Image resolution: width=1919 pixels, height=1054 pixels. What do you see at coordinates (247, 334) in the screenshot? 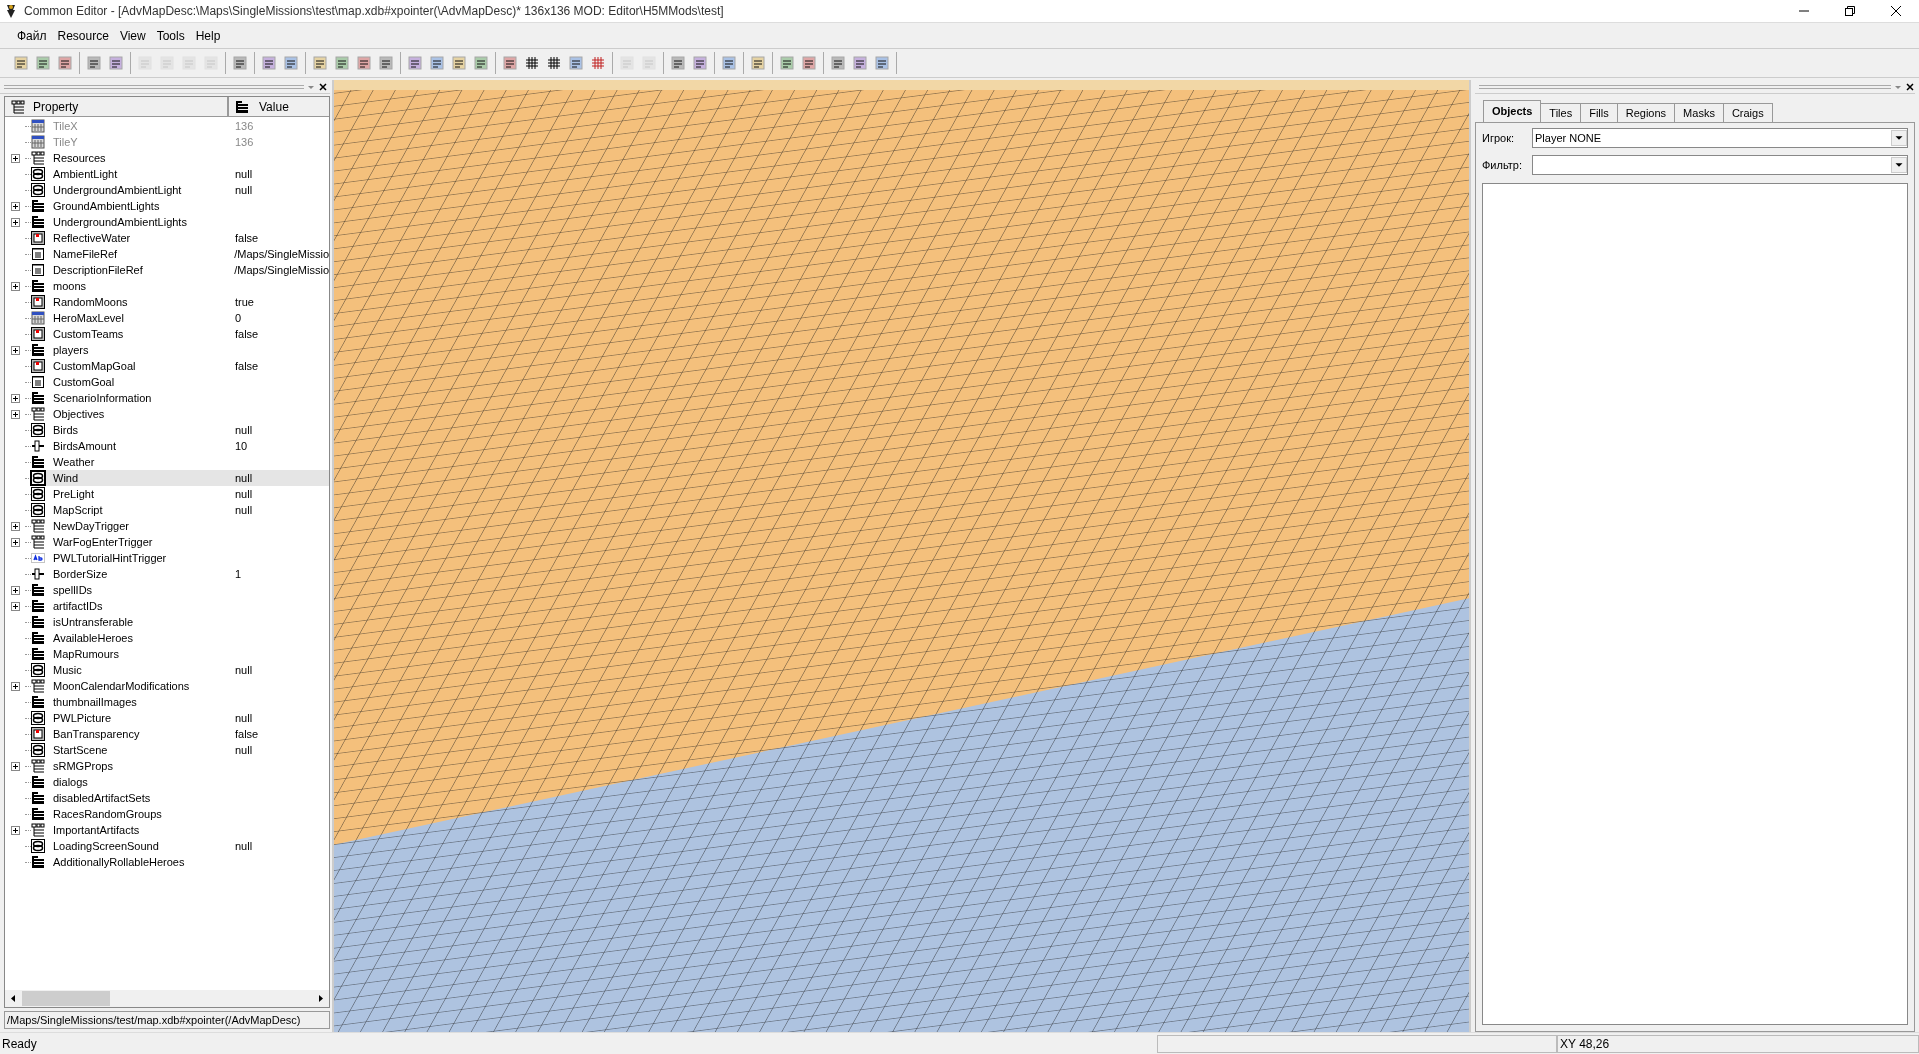
I see `property-value: false` at bounding box center [247, 334].